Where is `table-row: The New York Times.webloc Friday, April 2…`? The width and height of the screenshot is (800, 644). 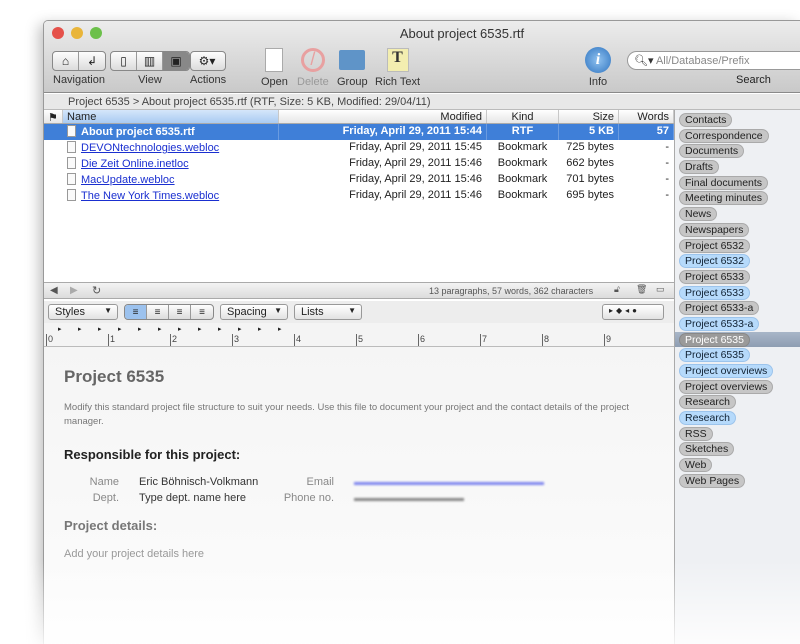
table-row: The New York Times.webloc Friday, April 2… is located at coordinates (359, 196).